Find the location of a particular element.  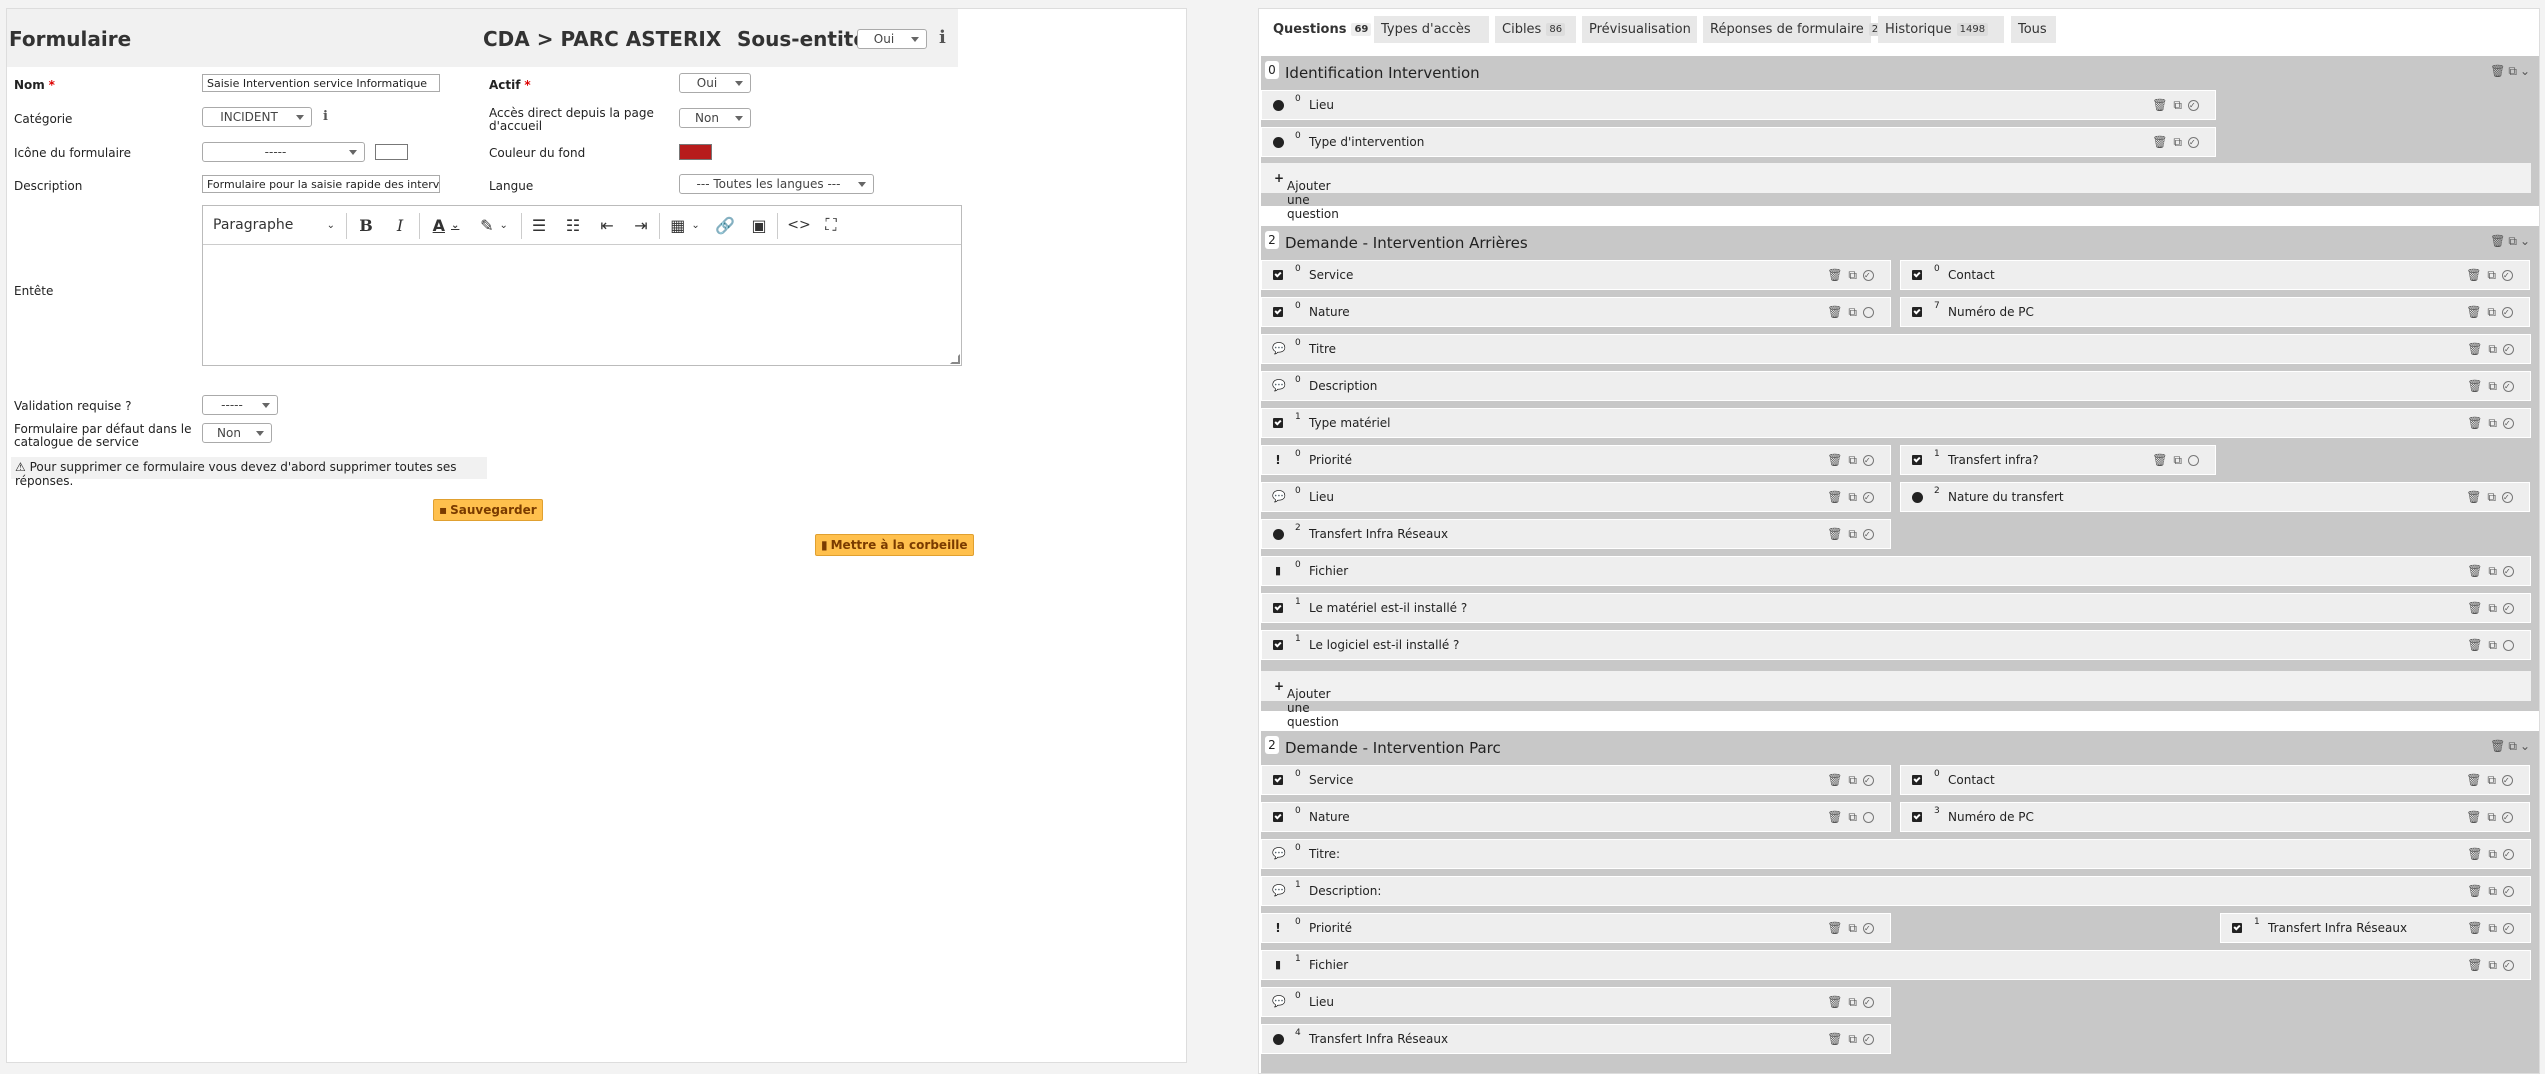

question-row: 💬 0 Titre 🗑⧉✓ is located at coordinates (1896, 349).